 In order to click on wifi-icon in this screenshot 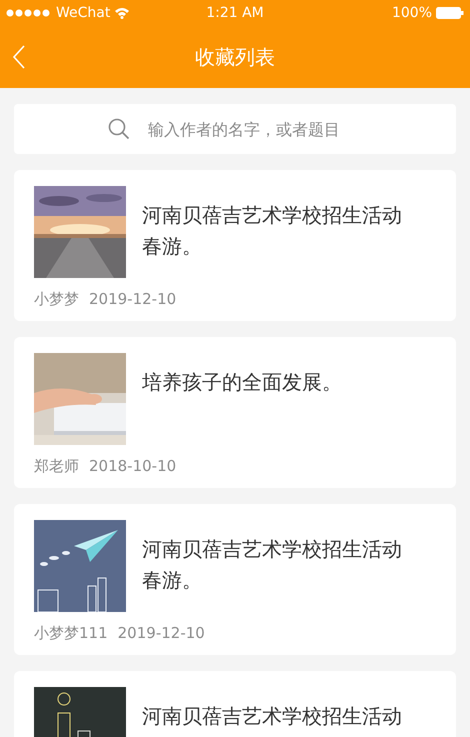, I will do `click(122, 13)`.